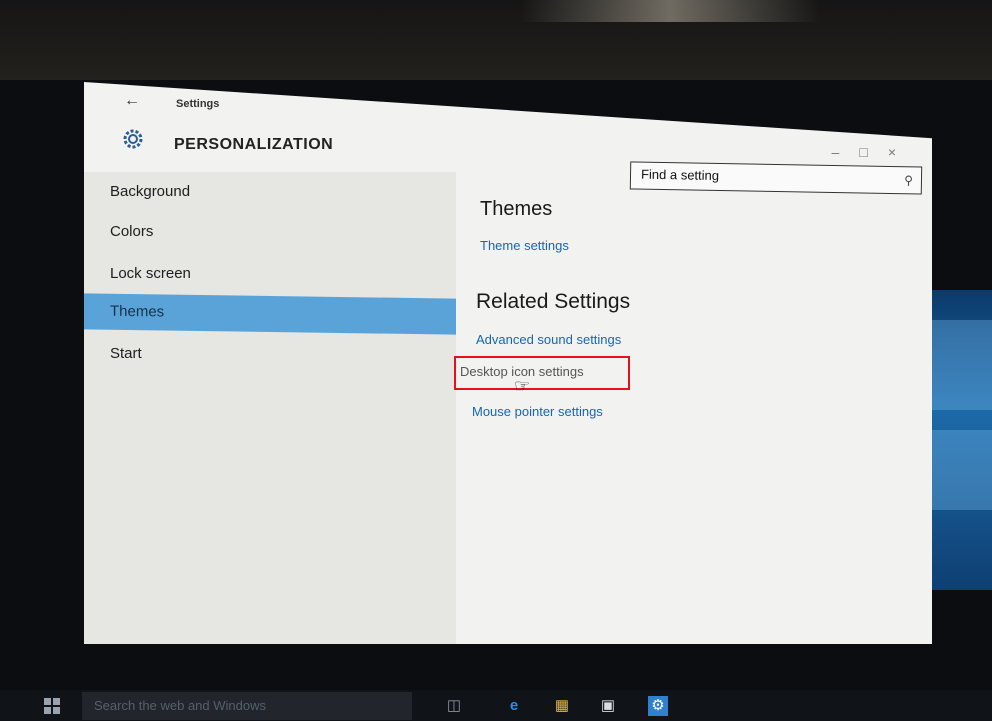 The width and height of the screenshot is (992, 721). I want to click on maximize-icon: □, so click(873, 152).